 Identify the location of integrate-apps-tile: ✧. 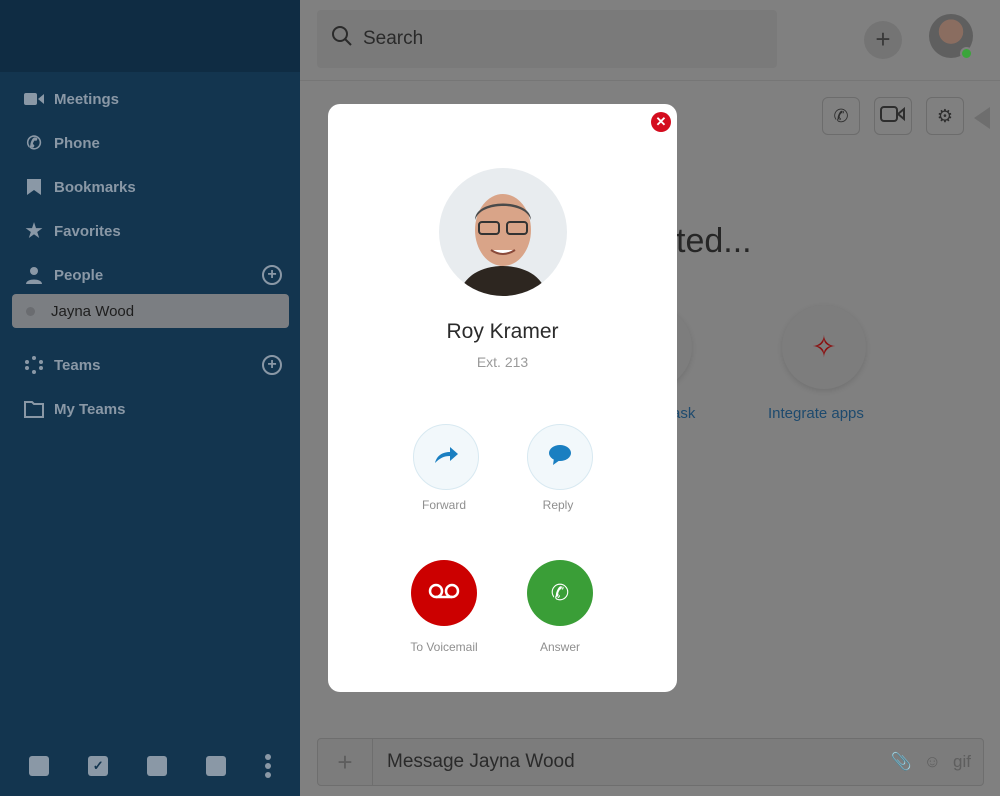
(824, 347).